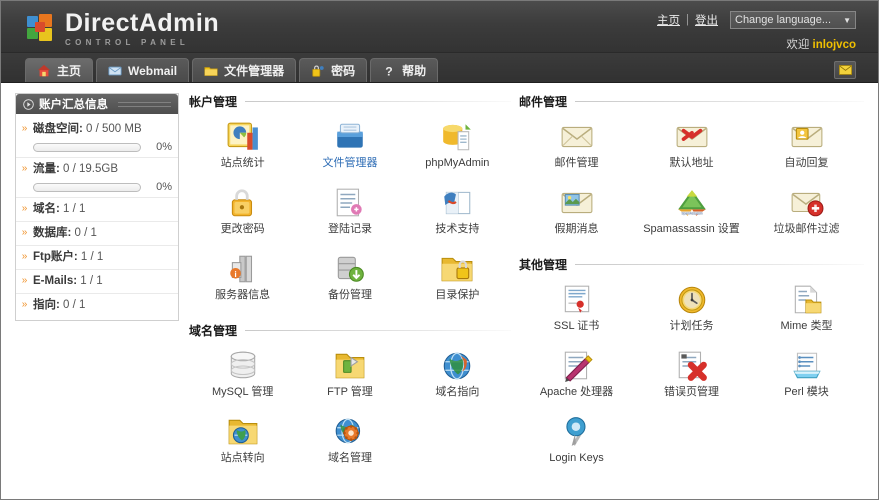  I want to click on directadmin-logo-icon, so click(42, 29).